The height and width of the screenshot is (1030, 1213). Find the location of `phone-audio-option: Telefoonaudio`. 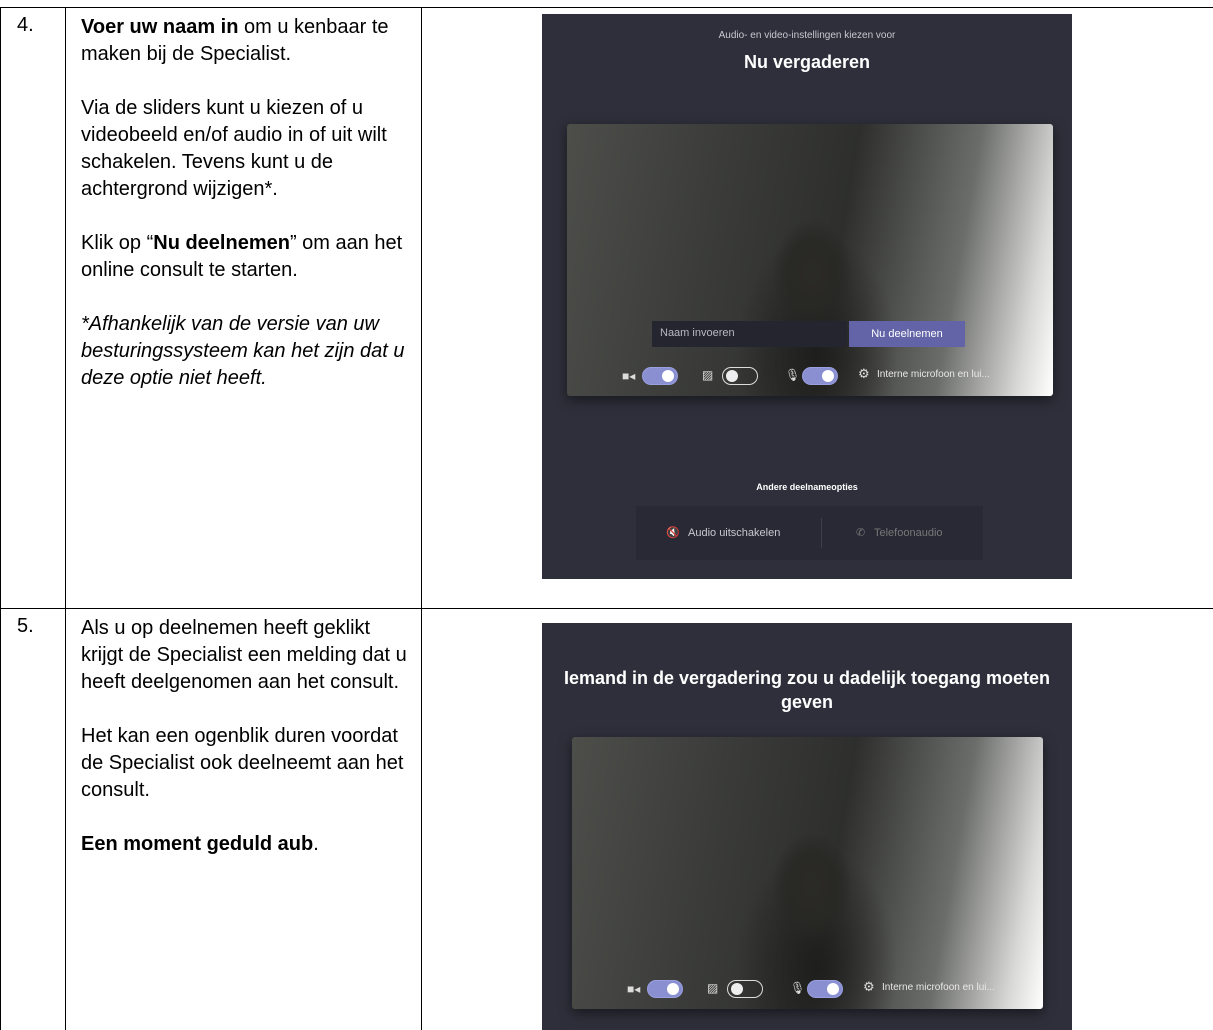

phone-audio-option: Telefoonaudio is located at coordinates (908, 533).